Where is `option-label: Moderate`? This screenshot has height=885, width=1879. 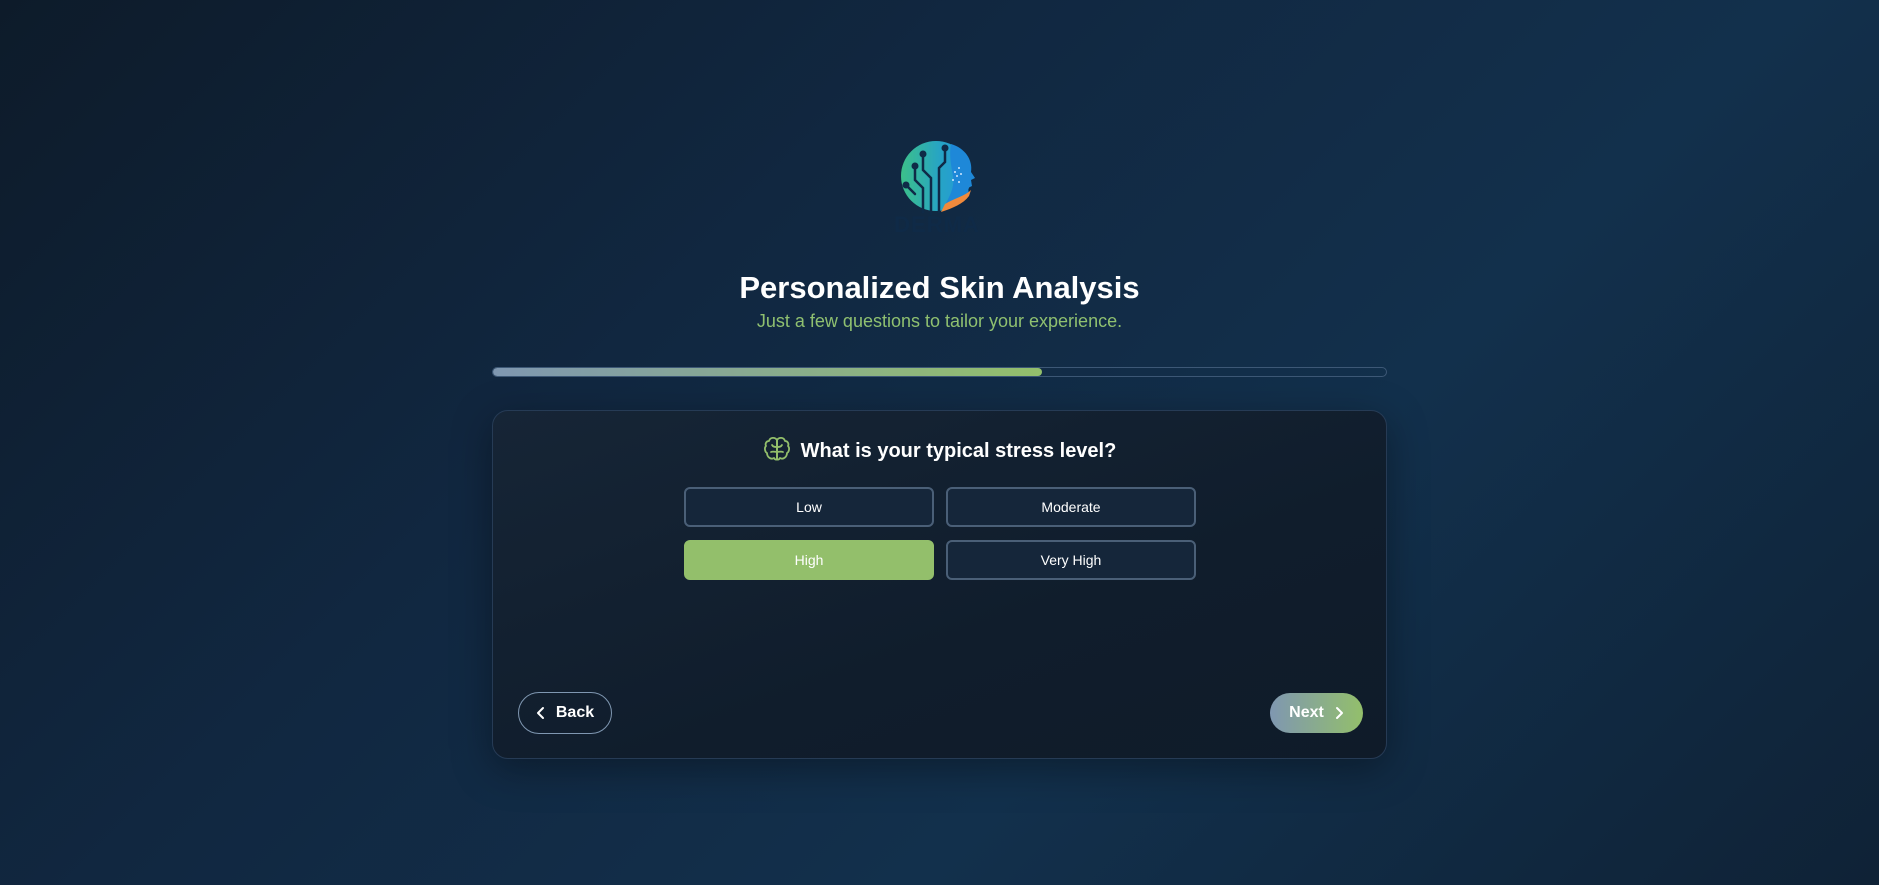 option-label: Moderate is located at coordinates (1071, 507).